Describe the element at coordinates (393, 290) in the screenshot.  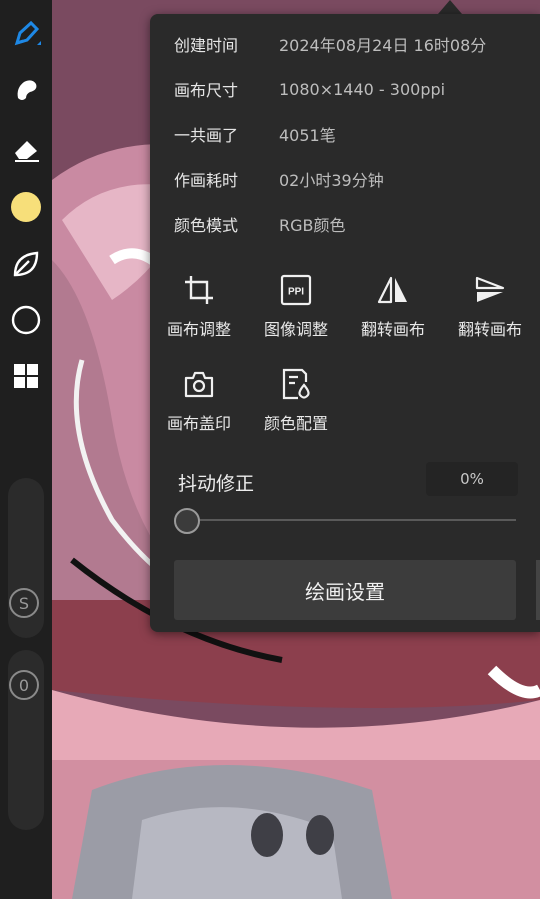
I see `flip-horizontal-icon` at that location.